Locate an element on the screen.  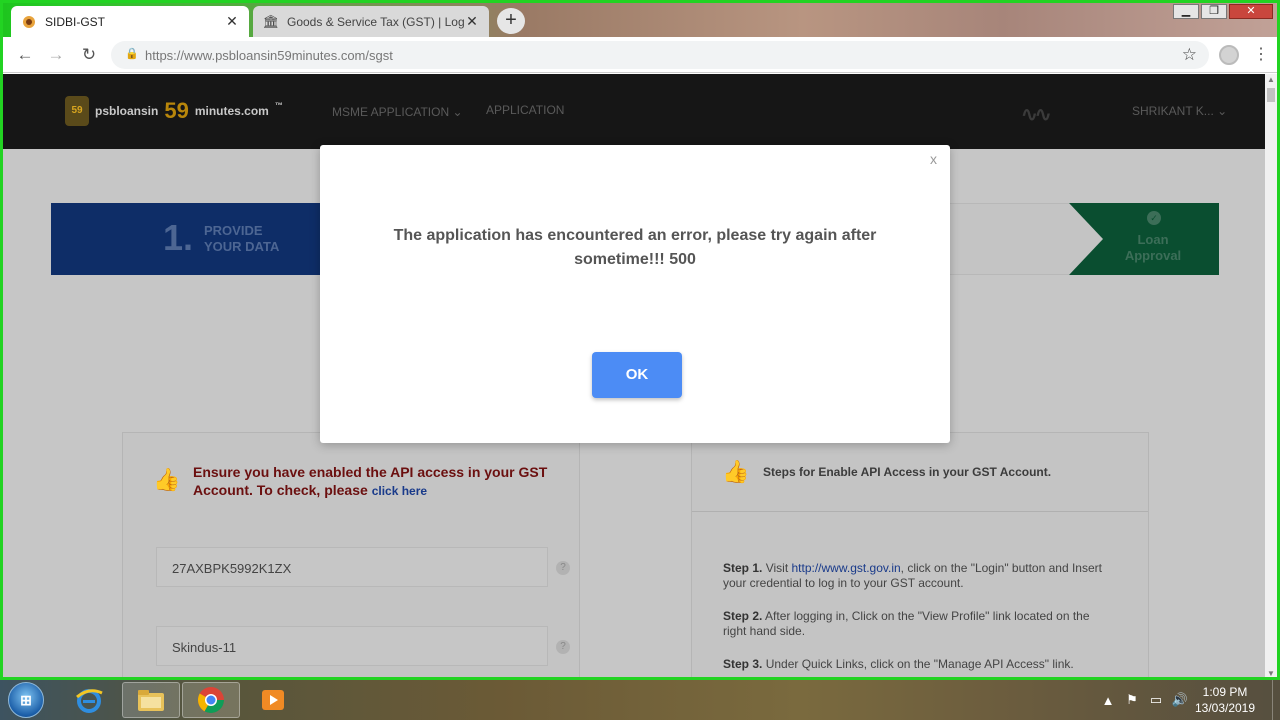
chrome-icon is located at coordinates (211, 700).